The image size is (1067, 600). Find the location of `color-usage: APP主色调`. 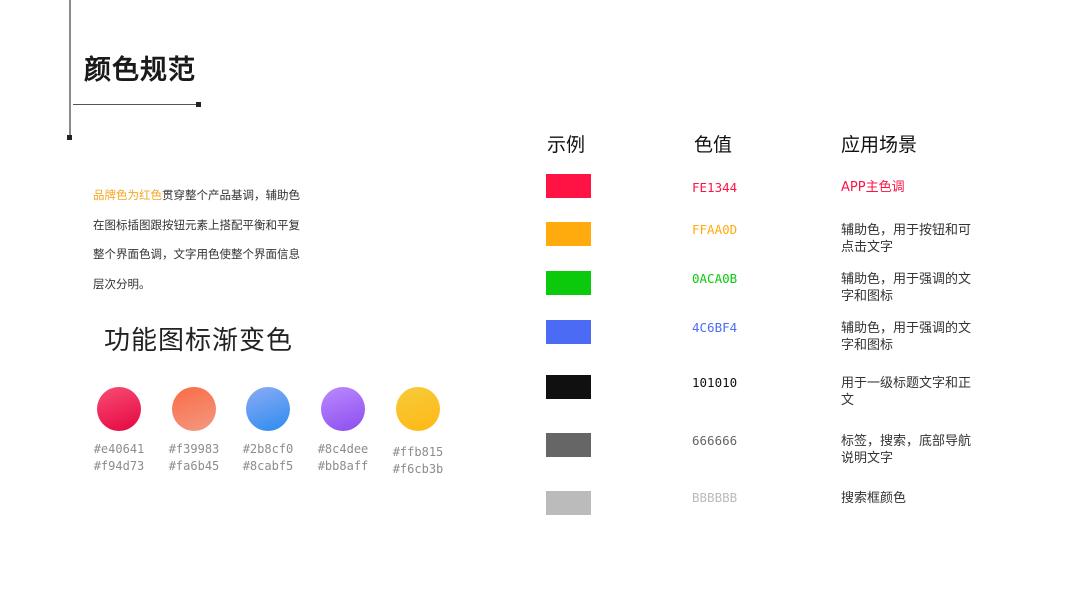

color-usage: APP主色调 is located at coordinates (921, 187).